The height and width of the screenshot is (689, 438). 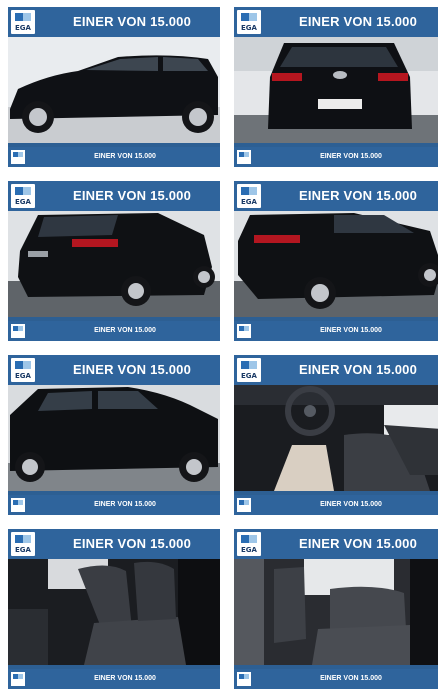 What do you see at coordinates (336, 264) in the screenshot?
I see `car-photo-rear-right` at bounding box center [336, 264].